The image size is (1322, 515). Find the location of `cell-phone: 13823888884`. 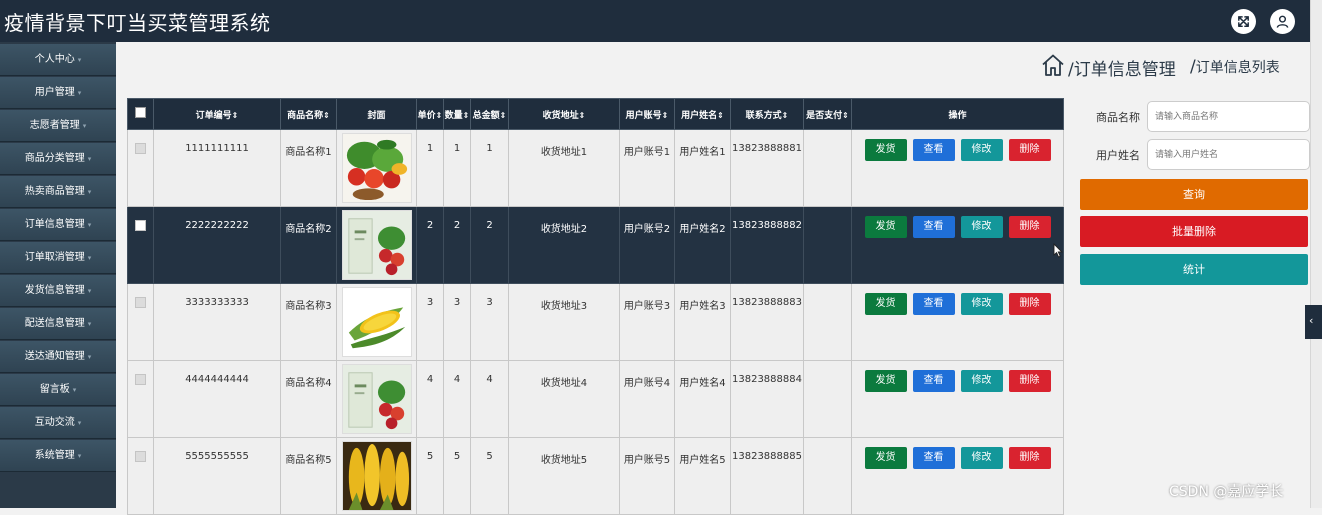

cell-phone: 13823888884 is located at coordinates (767, 399).